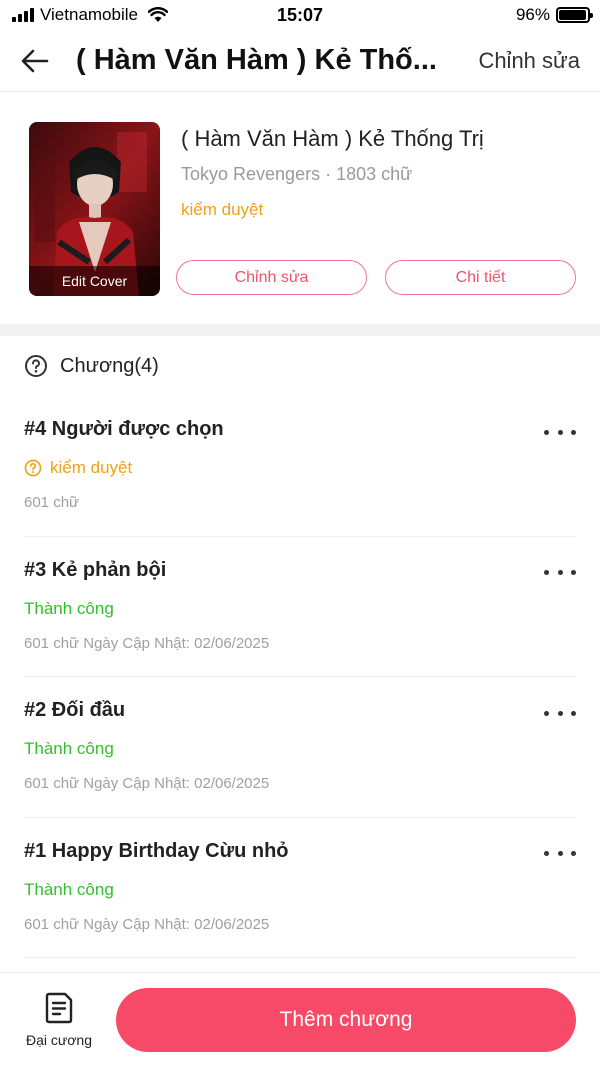 The width and height of the screenshot is (600, 1067). I want to click on signal-icon, so click(23, 15).